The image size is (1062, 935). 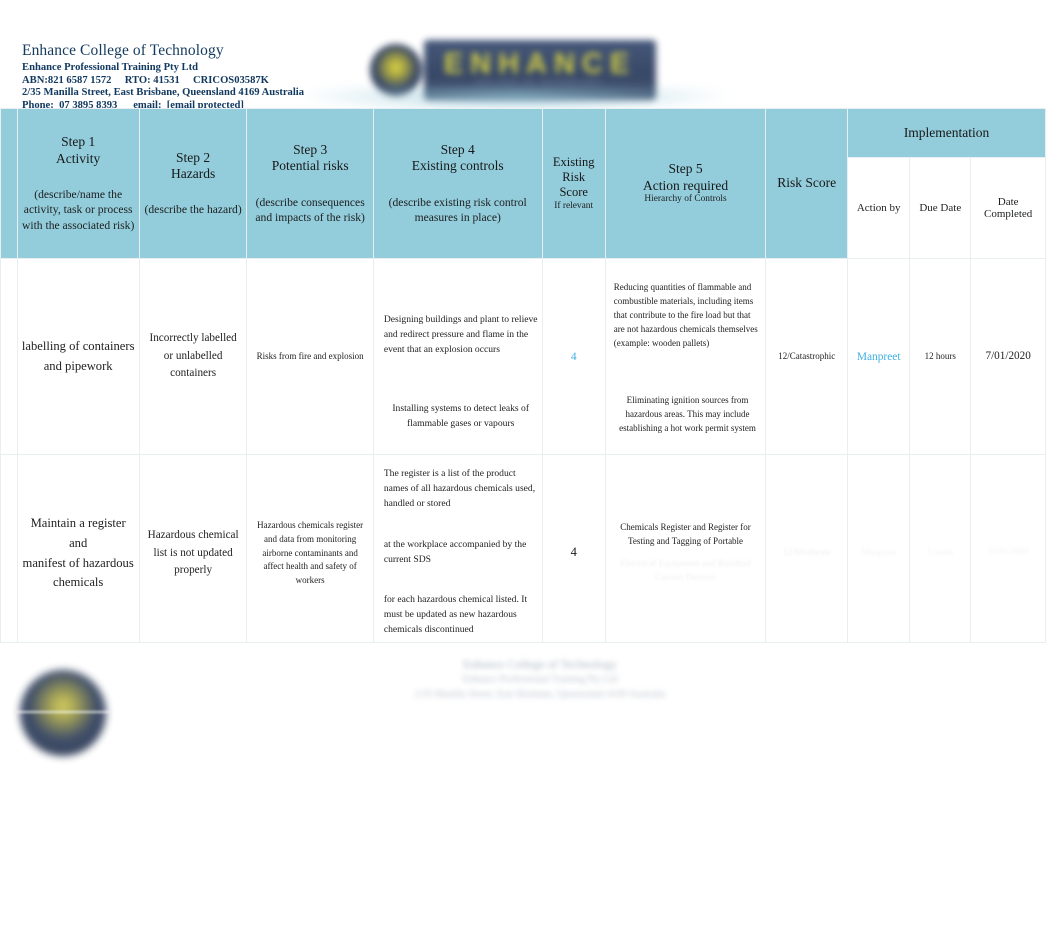 I want to click on action-by-faded-value: Manpreet, so click(x=878, y=552).